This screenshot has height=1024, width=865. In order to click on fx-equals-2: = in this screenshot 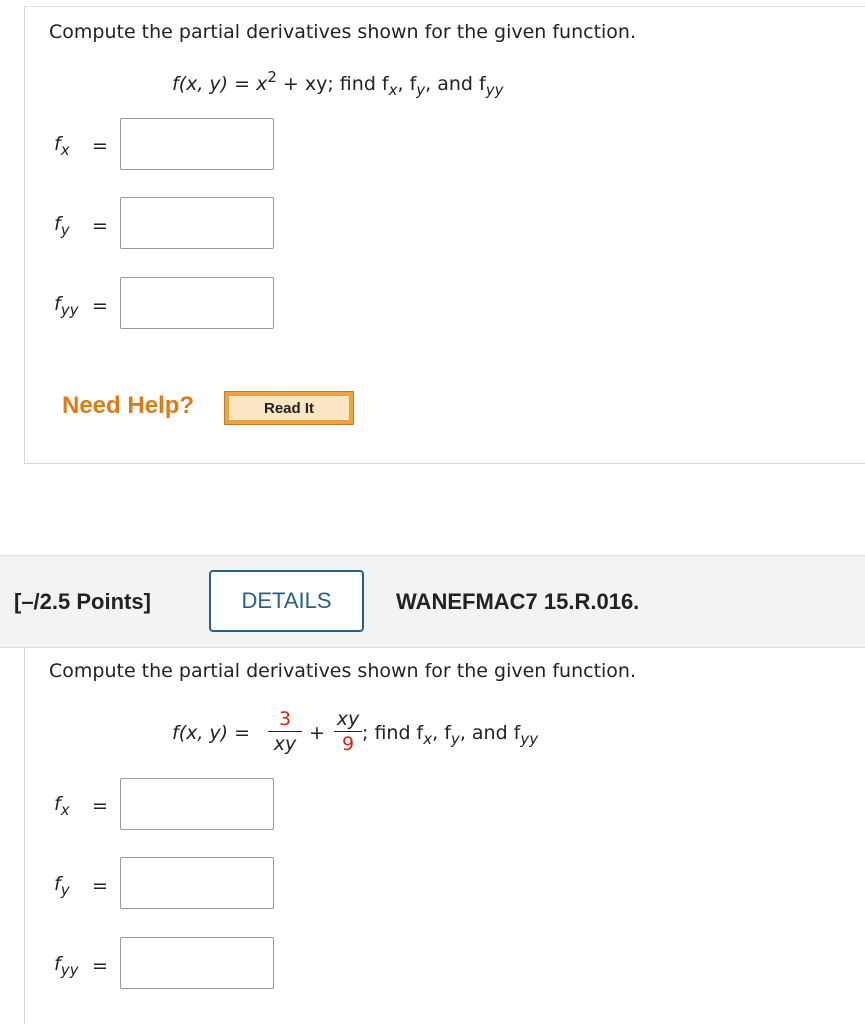, I will do `click(100, 806)`.